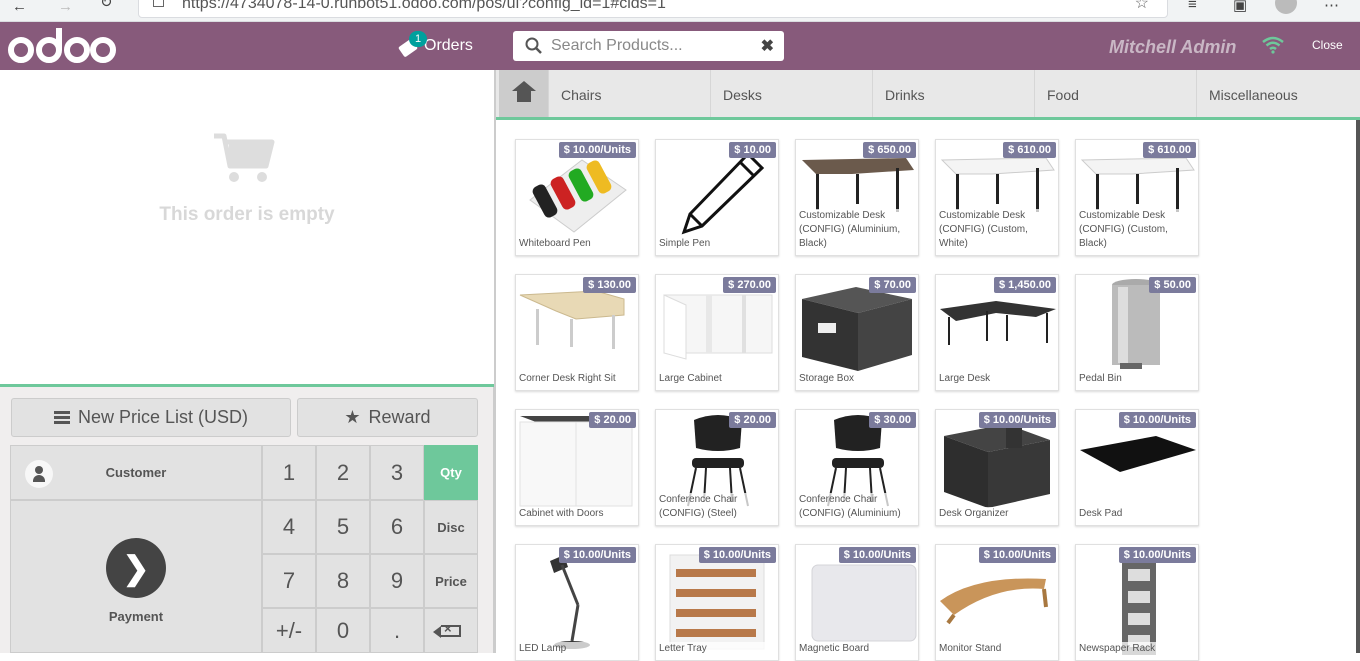 This screenshot has width=1360, height=661. I want to click on product-price: $ 270.00, so click(749, 285).